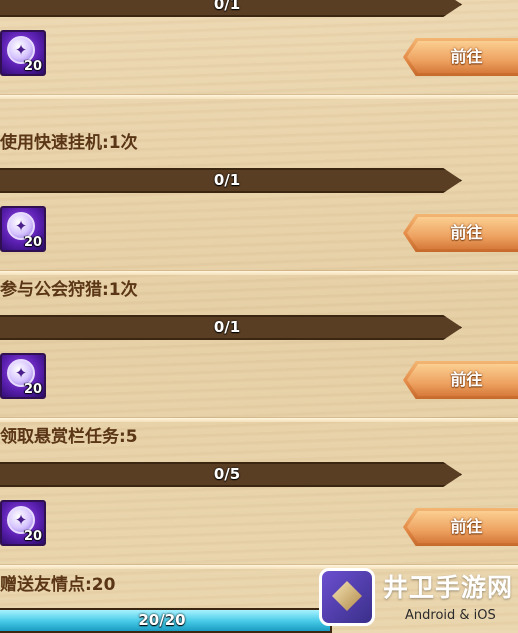  What do you see at coordinates (227, 474) in the screenshot?
I see `progress-text: 0/5` at bounding box center [227, 474].